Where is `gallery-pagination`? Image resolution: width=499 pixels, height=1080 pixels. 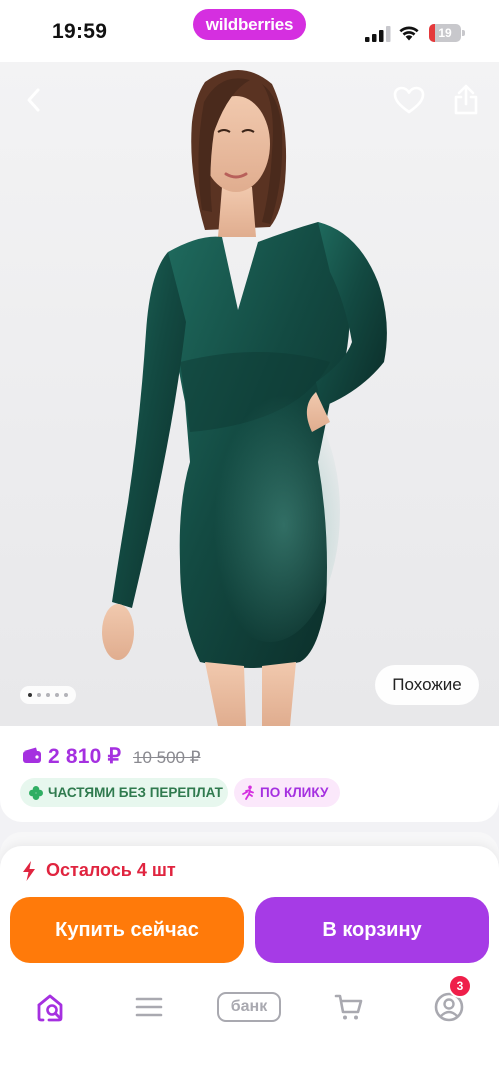 gallery-pagination is located at coordinates (48, 695).